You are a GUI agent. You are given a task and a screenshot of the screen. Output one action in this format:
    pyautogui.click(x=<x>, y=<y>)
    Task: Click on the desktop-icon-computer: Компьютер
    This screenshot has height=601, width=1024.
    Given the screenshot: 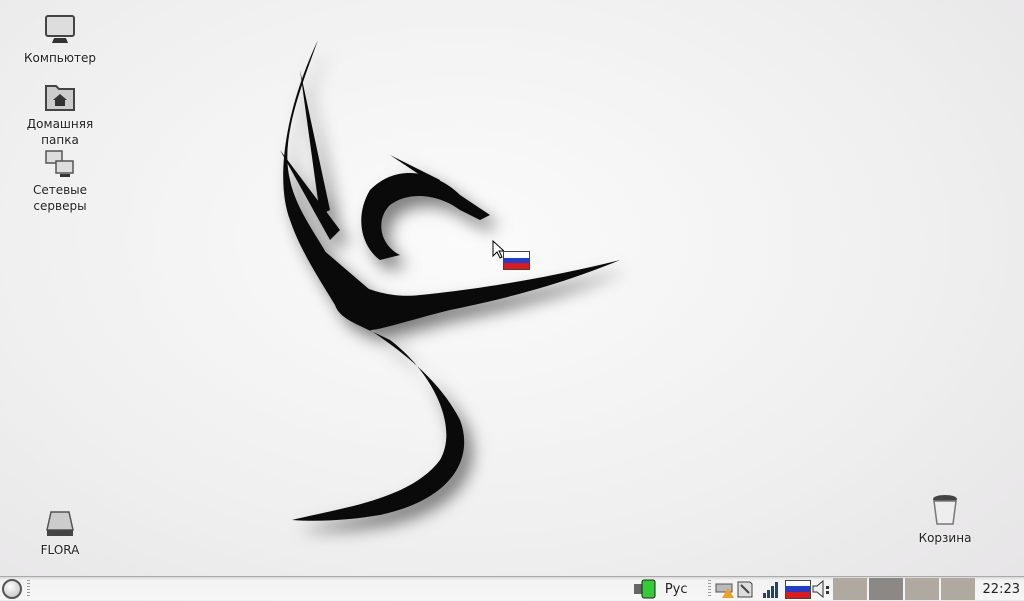 What is the action you would take?
    pyautogui.click(x=60, y=40)
    